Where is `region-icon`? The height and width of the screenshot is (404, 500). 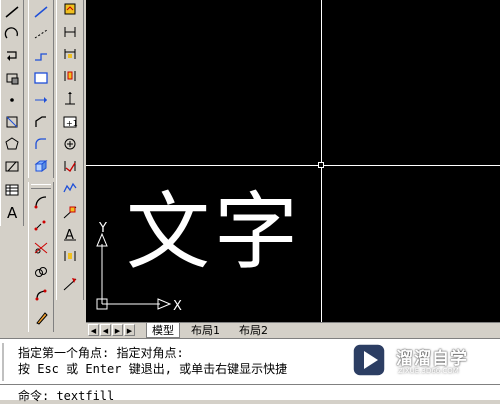 region-icon is located at coordinates (12, 78).